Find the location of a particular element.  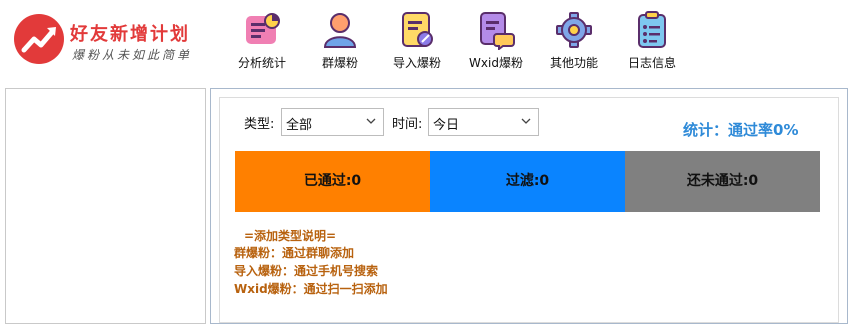

passed-count-card: 已通过:0 is located at coordinates (332, 181).